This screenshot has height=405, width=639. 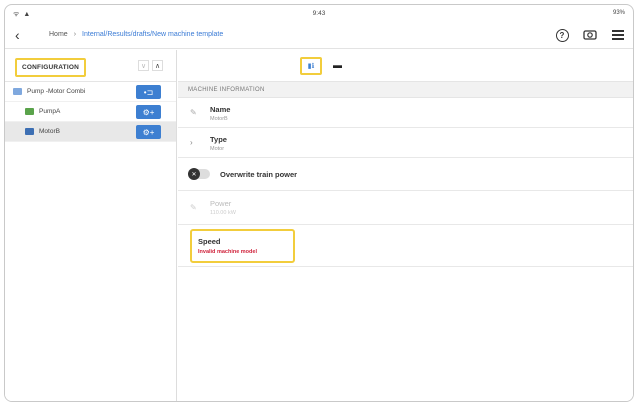 What do you see at coordinates (90, 112) in the screenshot?
I see `tree-item-pump: PumpA ⚙+` at bounding box center [90, 112].